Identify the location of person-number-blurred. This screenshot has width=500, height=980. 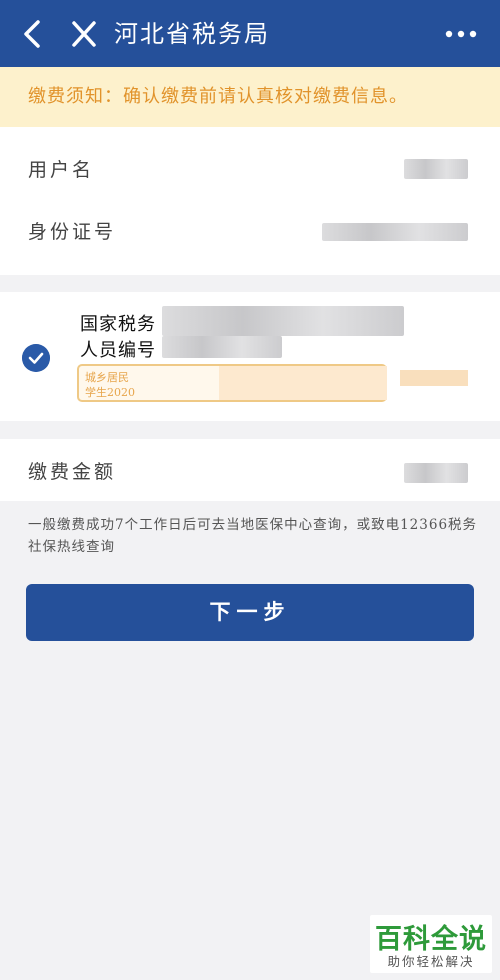
(222, 347).